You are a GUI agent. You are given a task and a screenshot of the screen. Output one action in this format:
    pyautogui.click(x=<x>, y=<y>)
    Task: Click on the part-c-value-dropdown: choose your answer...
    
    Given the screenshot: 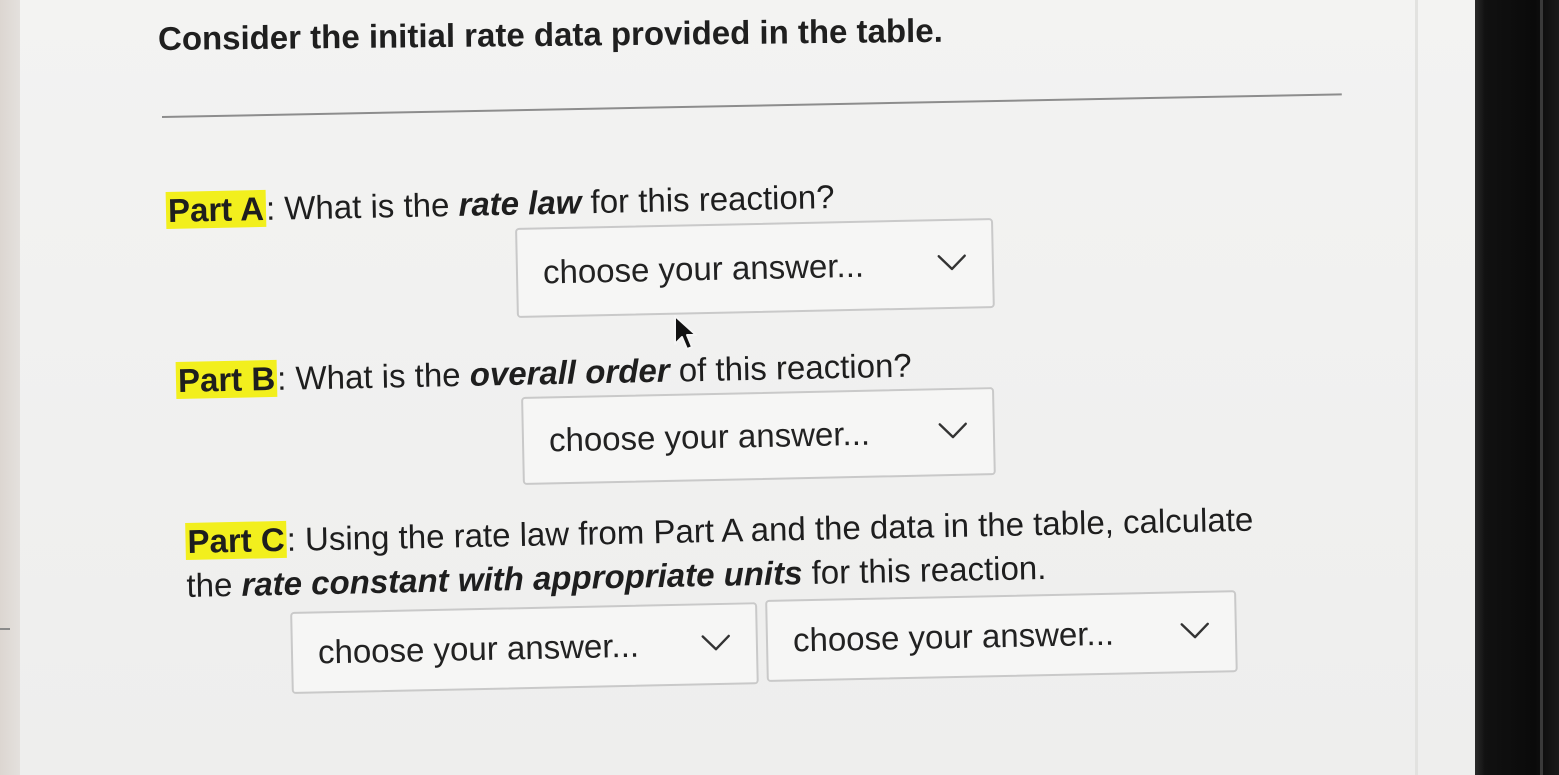 What is the action you would take?
    pyautogui.click(x=524, y=648)
    